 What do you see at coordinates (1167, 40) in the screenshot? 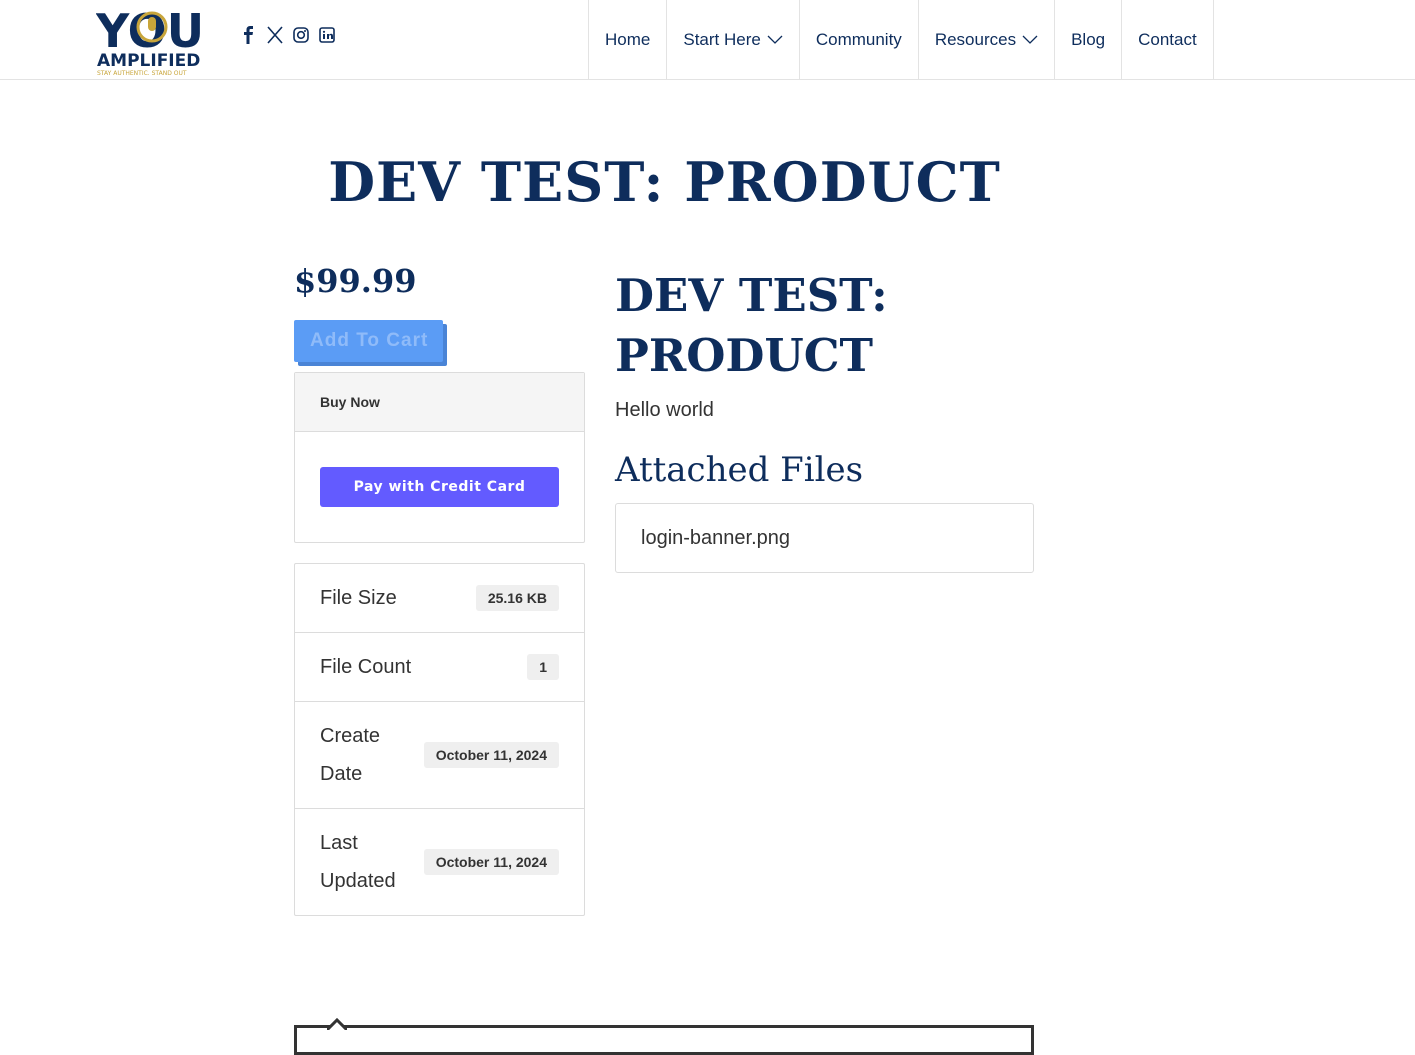
I see `nav-contact: Contact` at bounding box center [1167, 40].